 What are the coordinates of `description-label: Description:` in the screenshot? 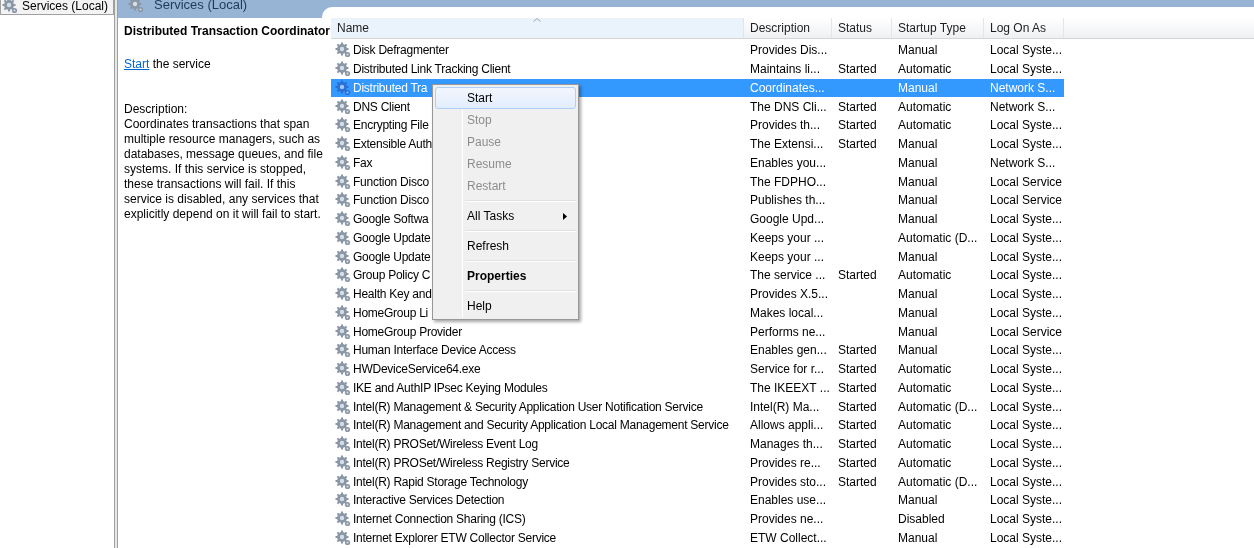 It's located at (156, 109).